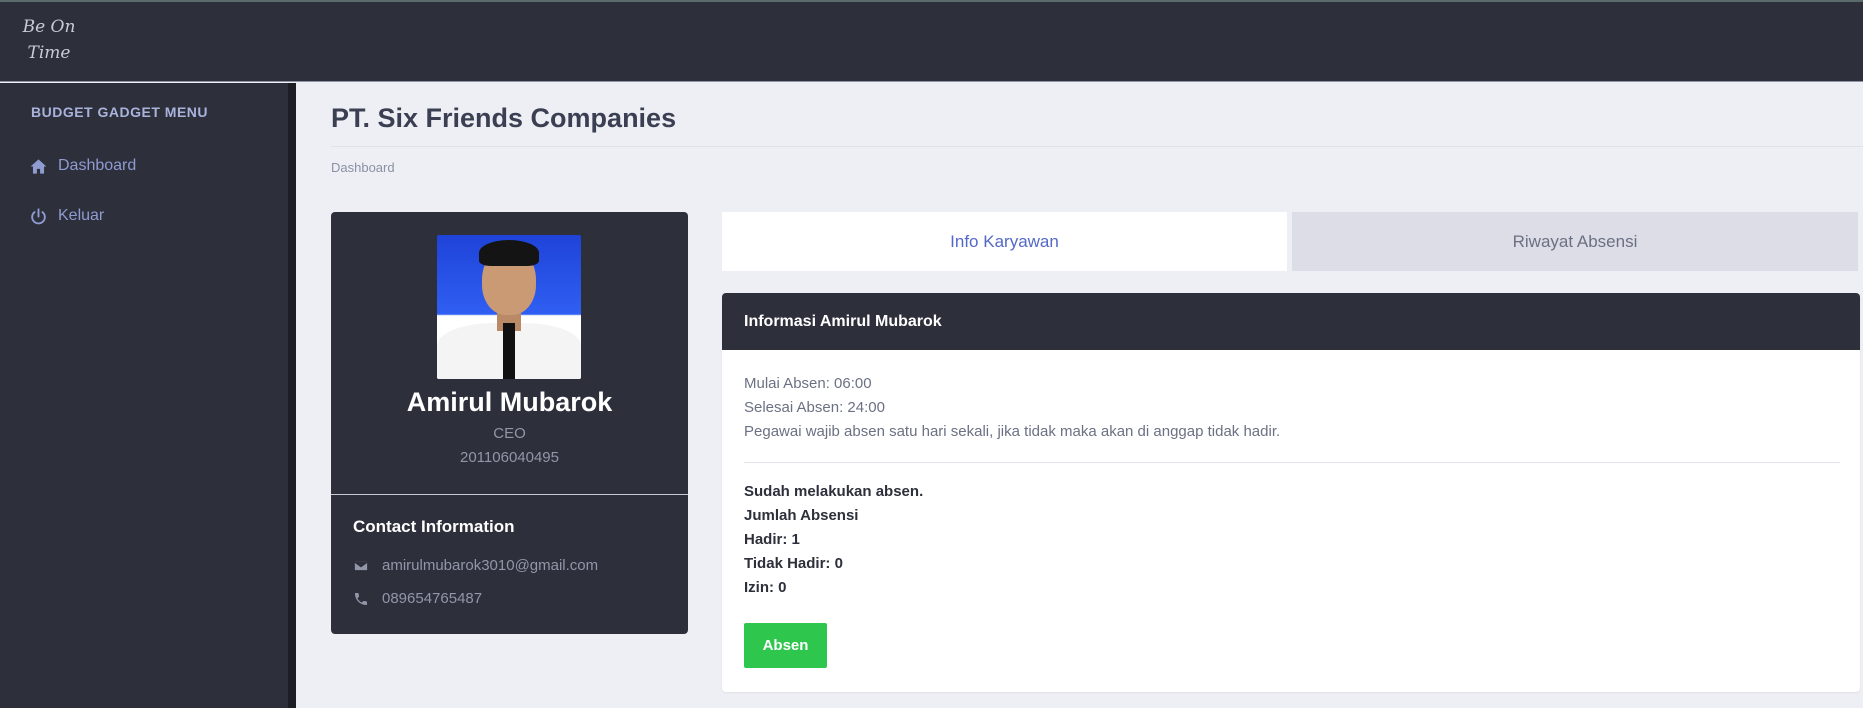  I want to click on contact-phone: 089654765487, so click(417, 598).